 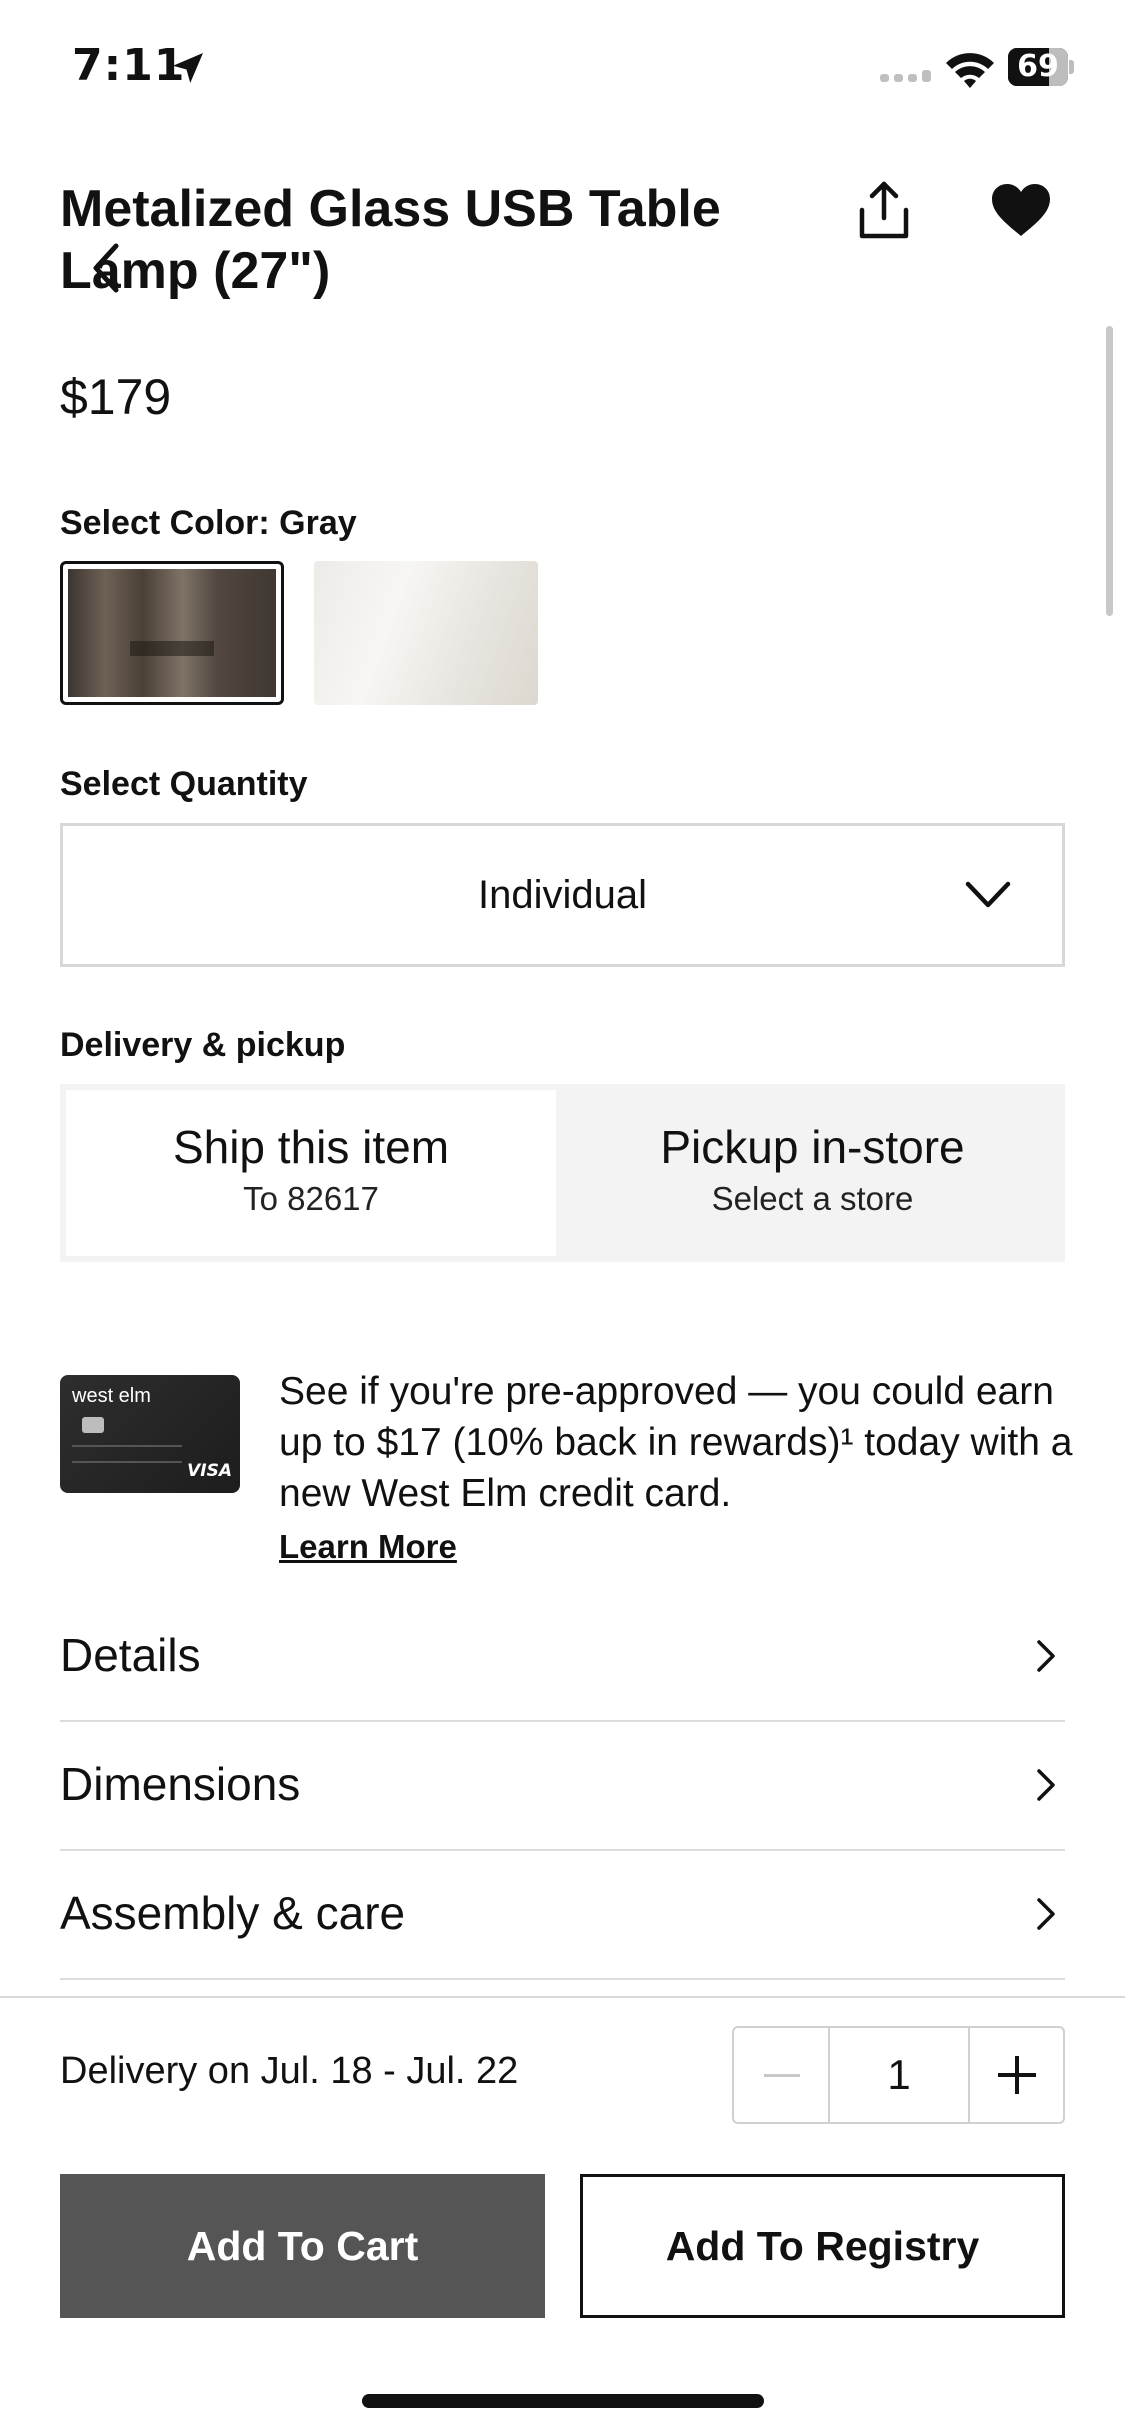 I want to click on battery-percent: 69, so click(x=1038, y=66).